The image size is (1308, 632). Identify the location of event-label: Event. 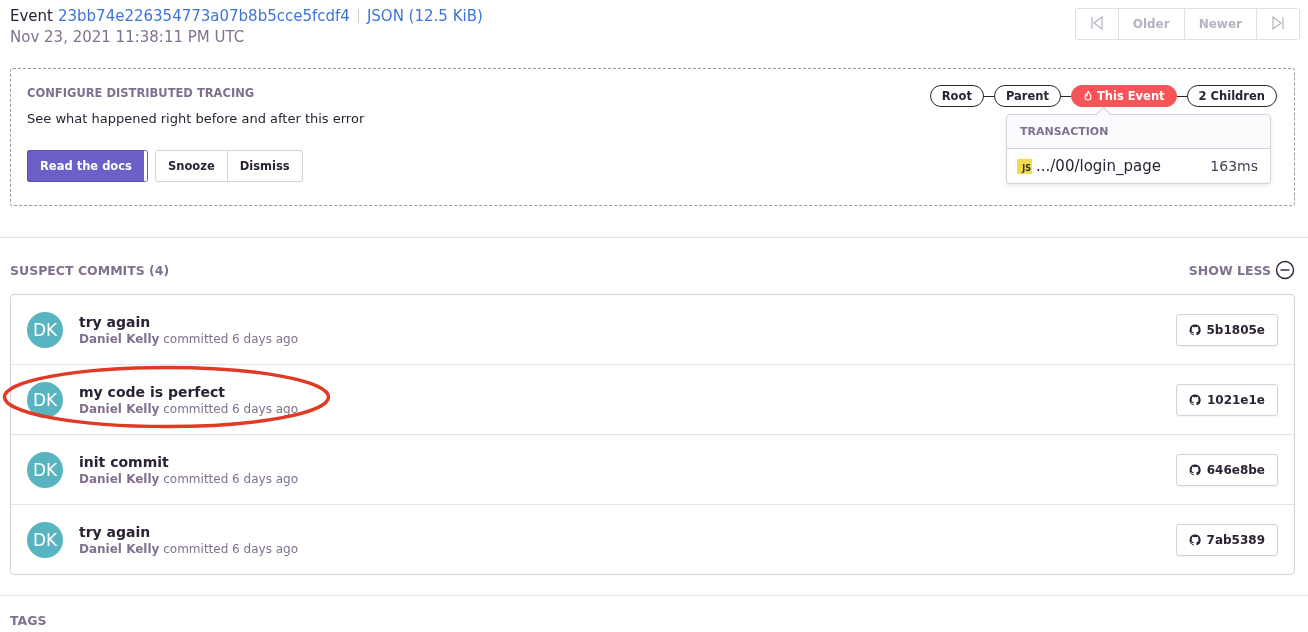
(31, 16).